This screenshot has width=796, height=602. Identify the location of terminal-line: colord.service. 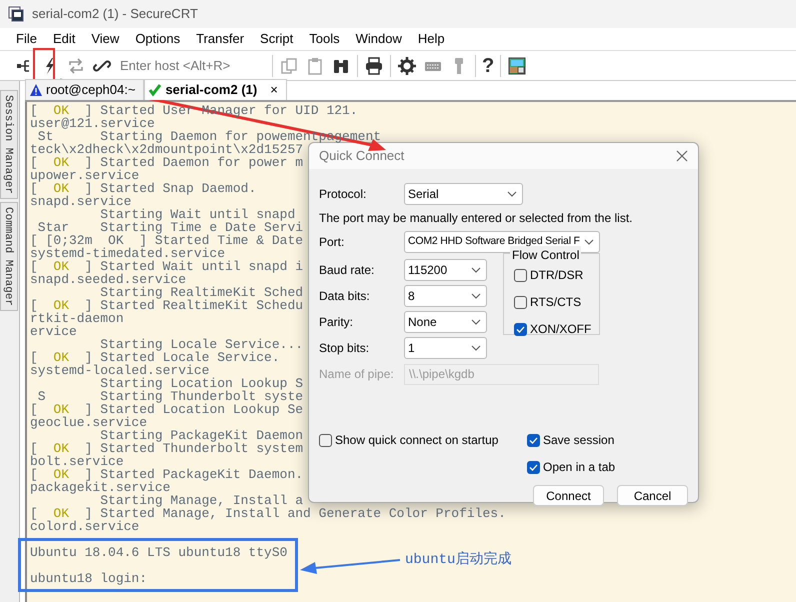
(85, 526).